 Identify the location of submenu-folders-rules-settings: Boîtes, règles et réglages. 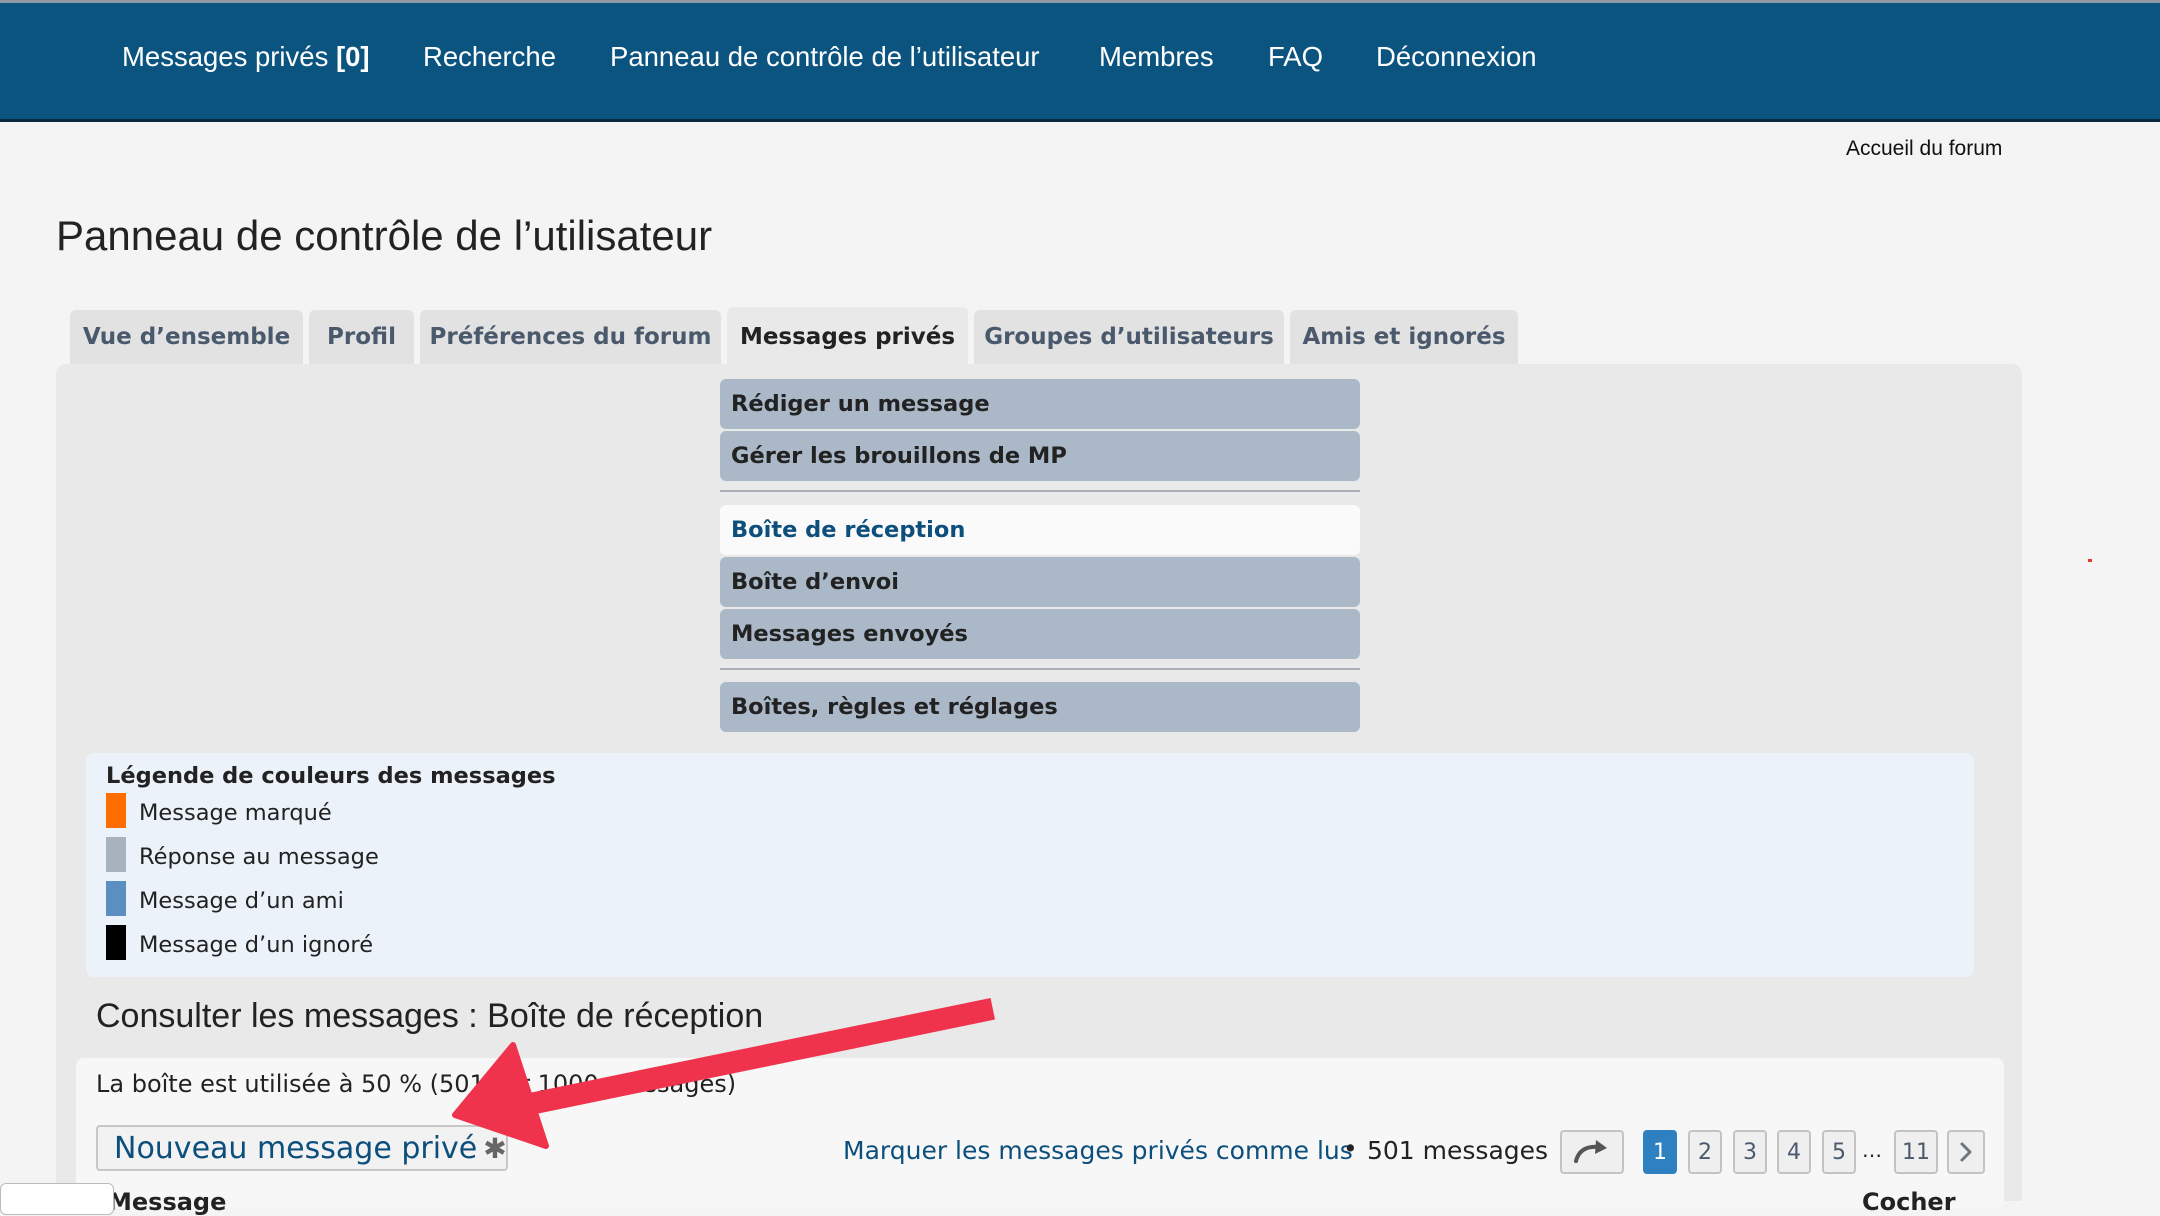
(1040, 707).